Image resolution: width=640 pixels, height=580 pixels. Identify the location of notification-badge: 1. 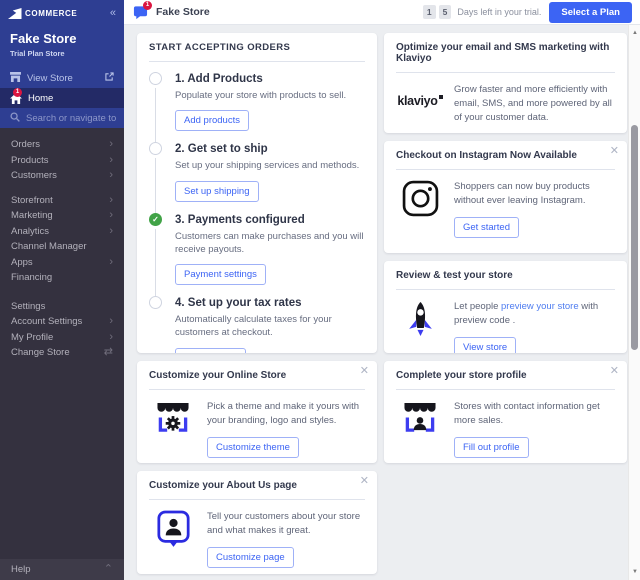
(147, 5).